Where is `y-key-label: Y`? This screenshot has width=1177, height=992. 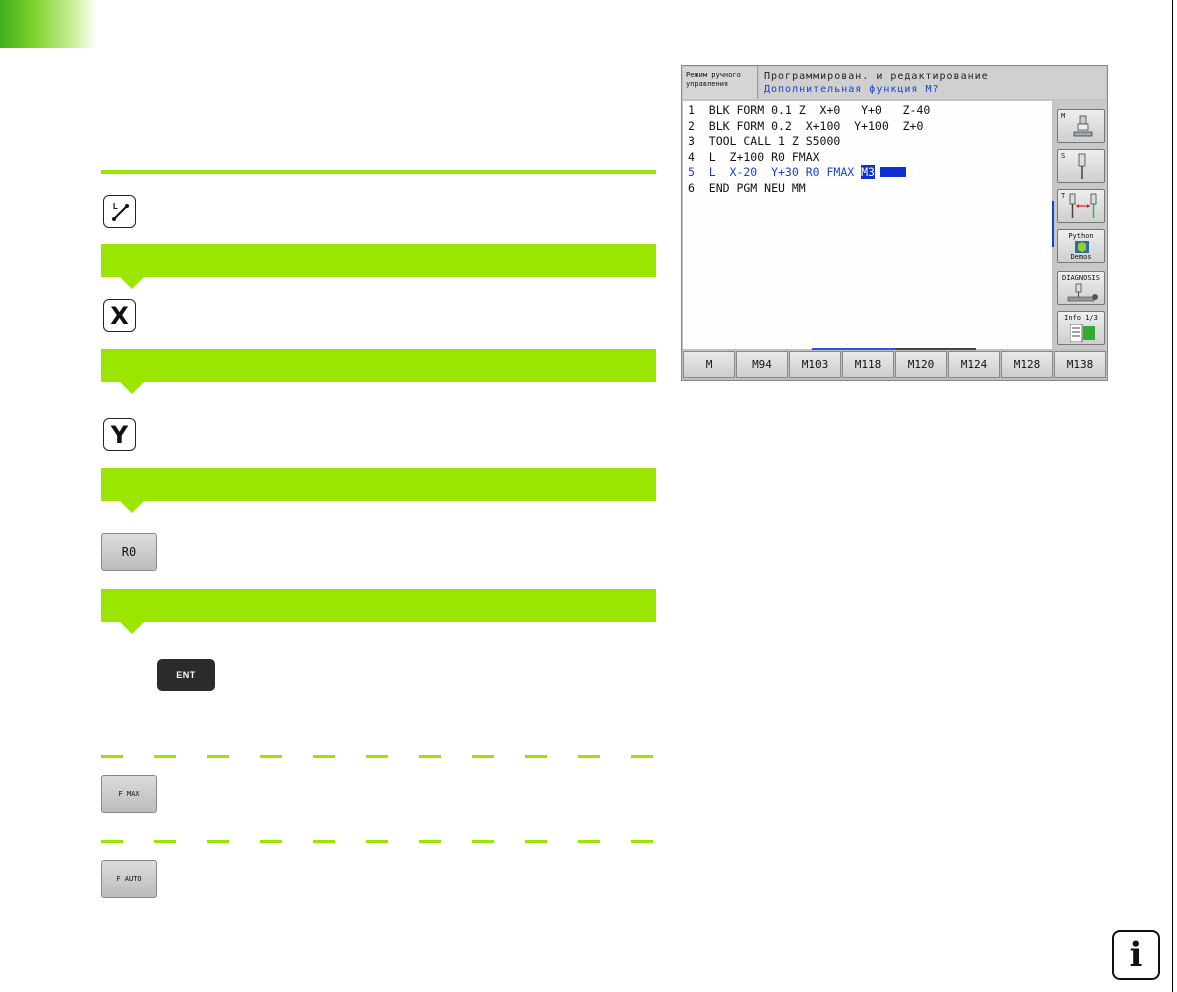
y-key-label: Y is located at coordinates (119, 434).